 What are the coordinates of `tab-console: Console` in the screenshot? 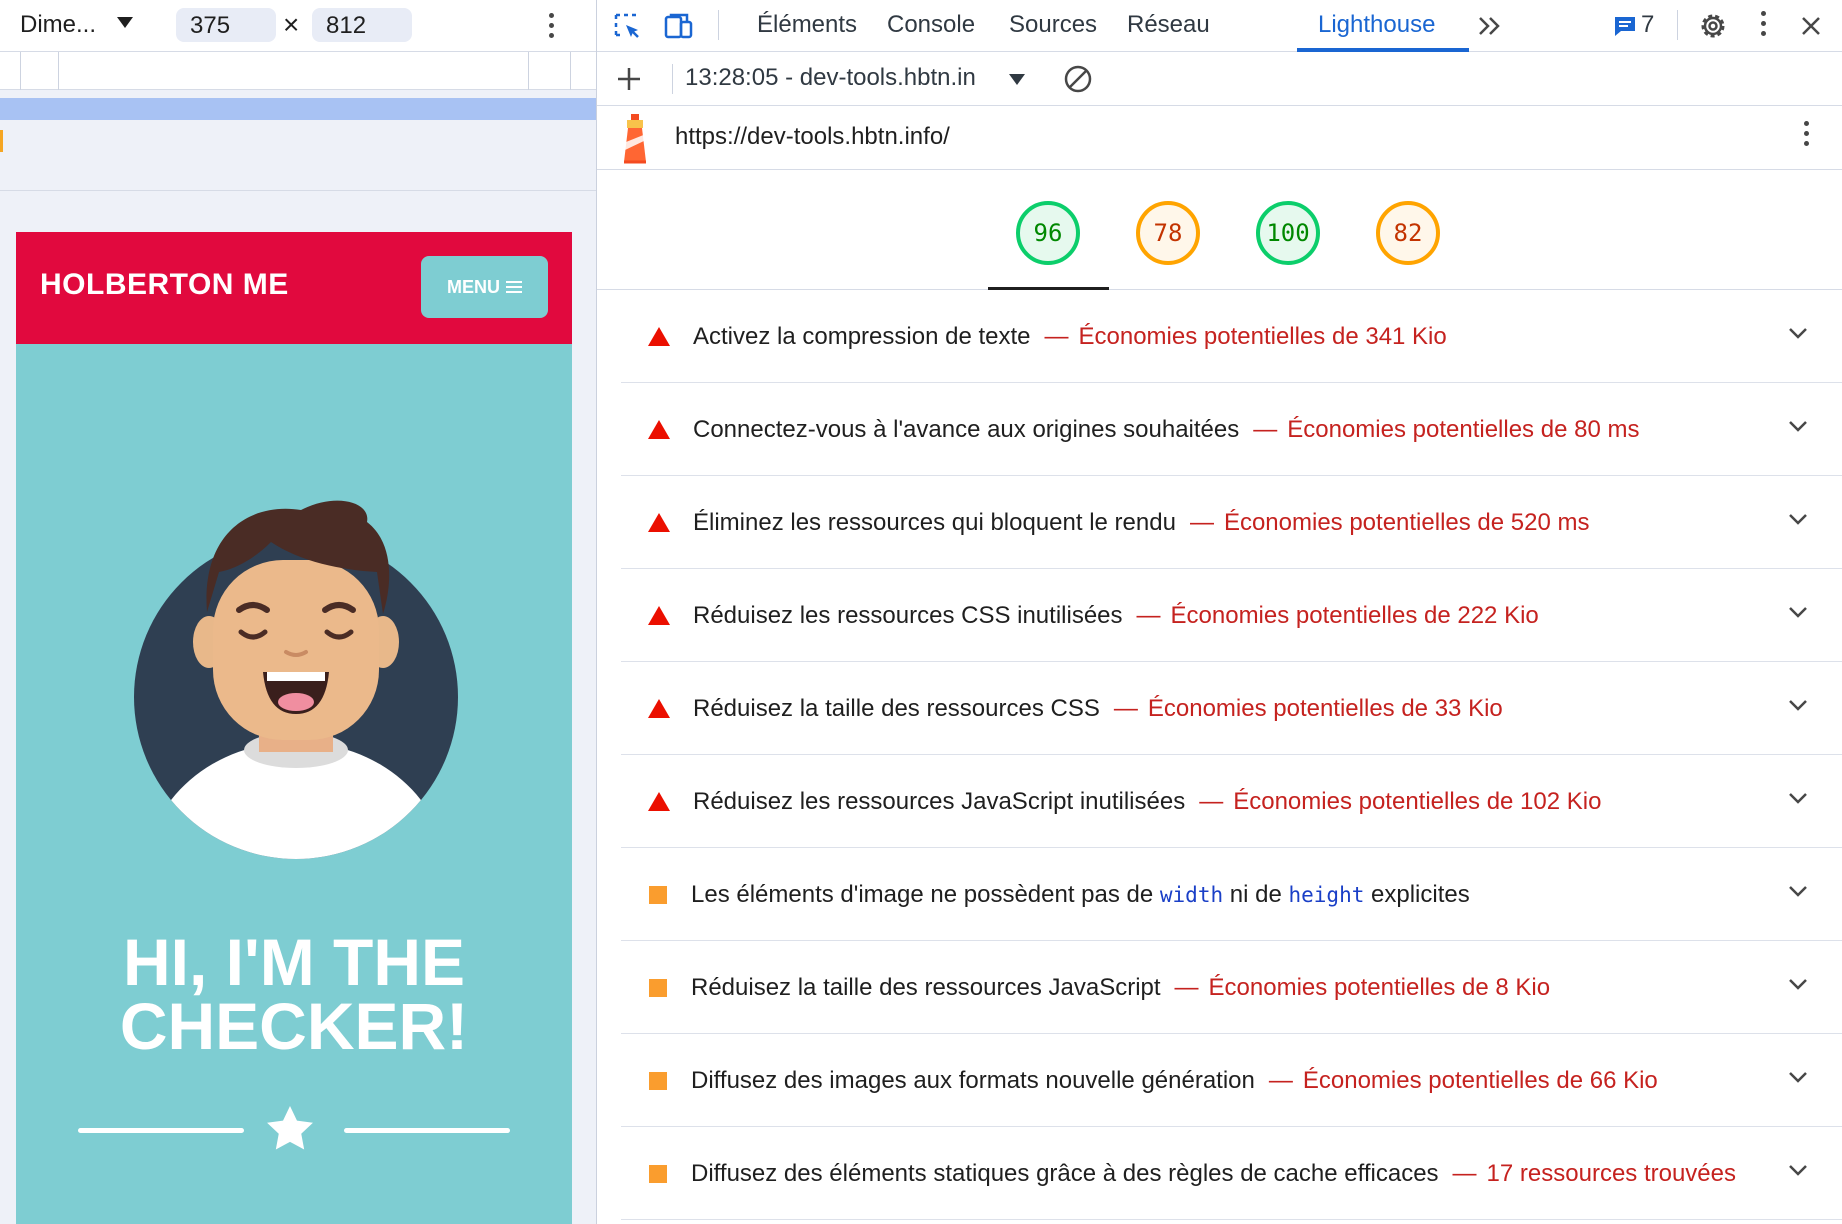 It's located at (931, 25).